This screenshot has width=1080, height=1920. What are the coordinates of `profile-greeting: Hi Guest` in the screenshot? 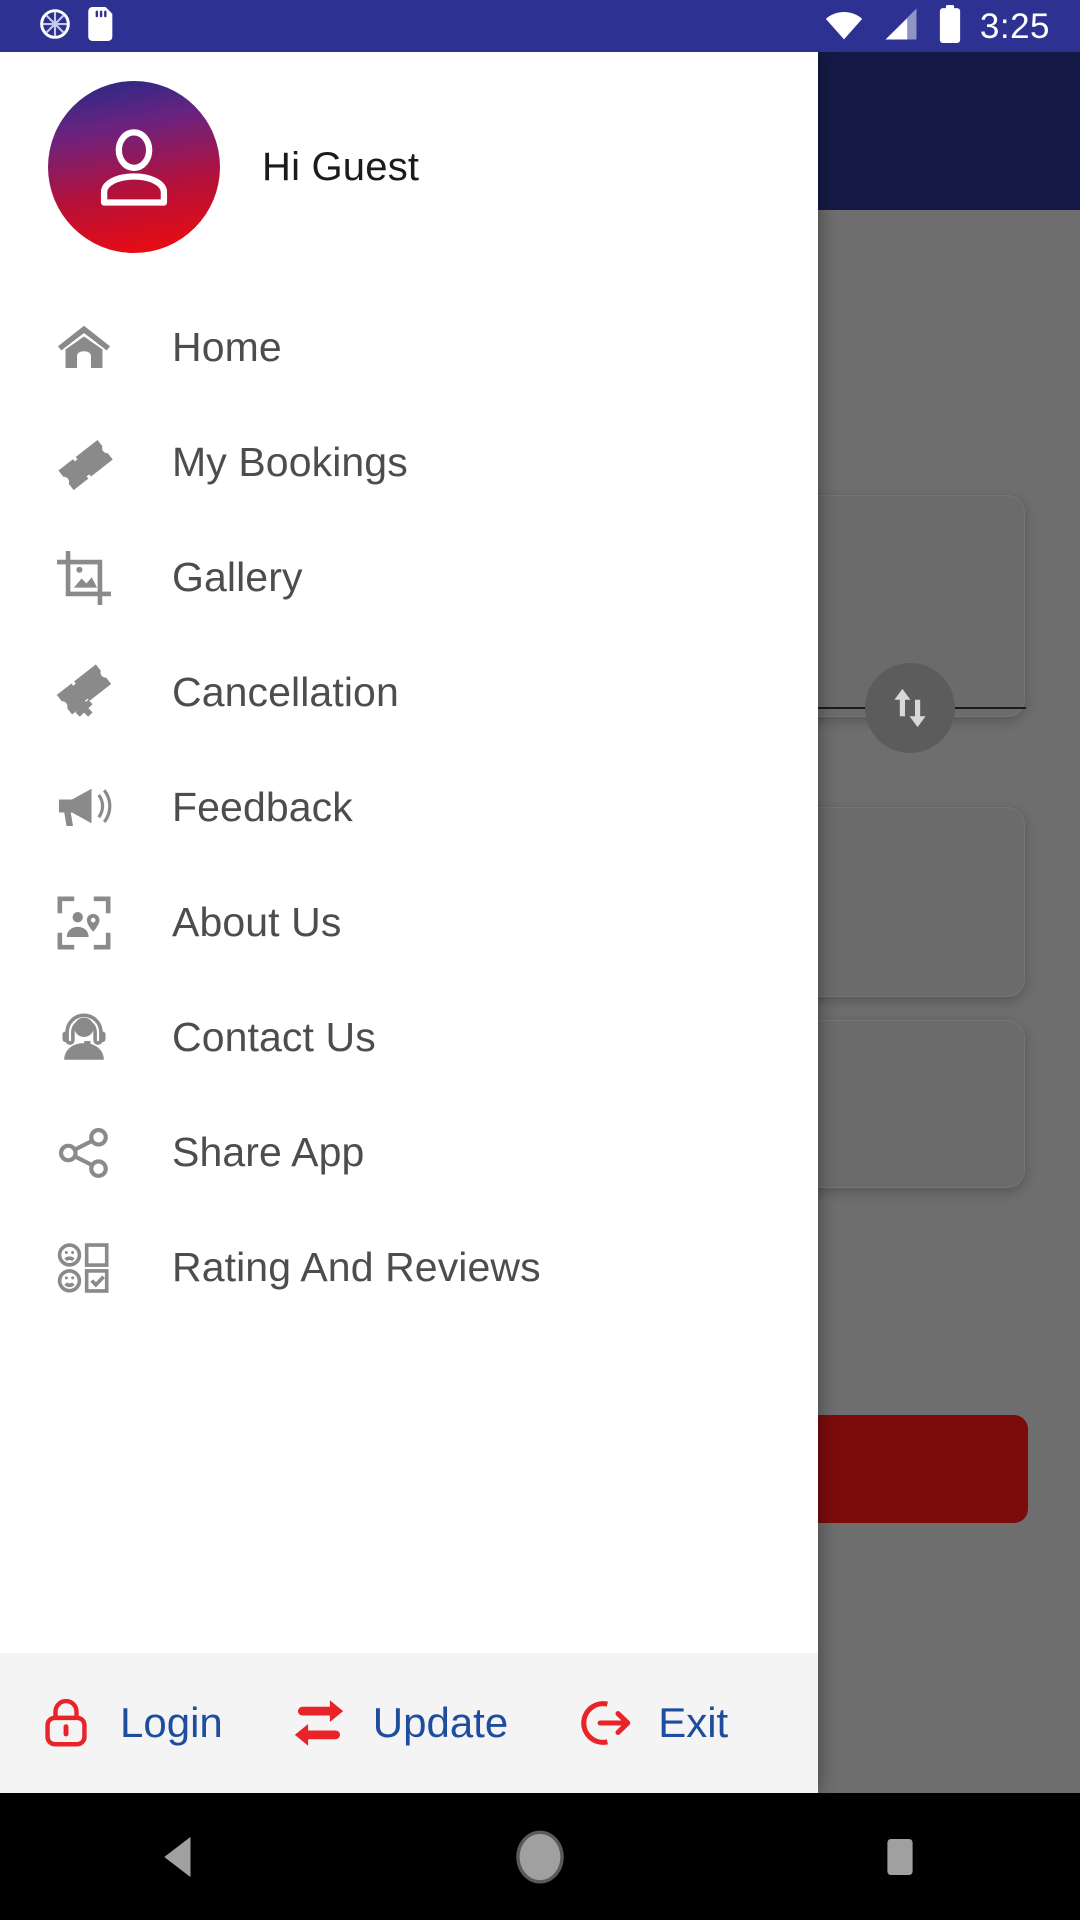 It's located at (341, 166).